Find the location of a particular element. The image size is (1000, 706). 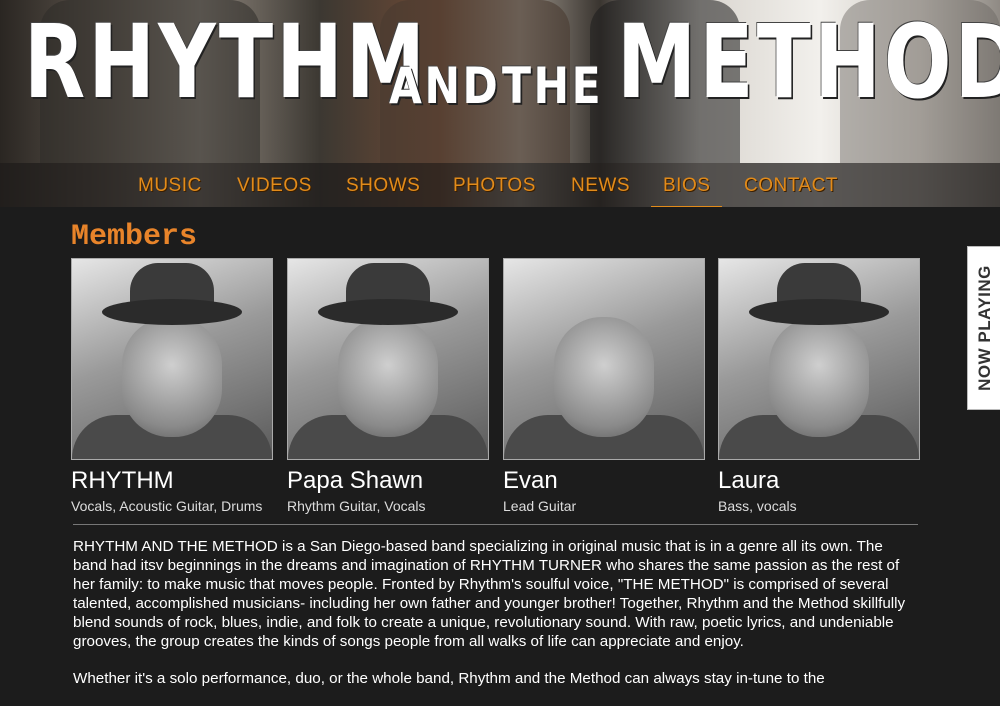

member-card: RHYTHM Vocals, Acoustic Guitar, Drums is located at coordinates (172, 386).